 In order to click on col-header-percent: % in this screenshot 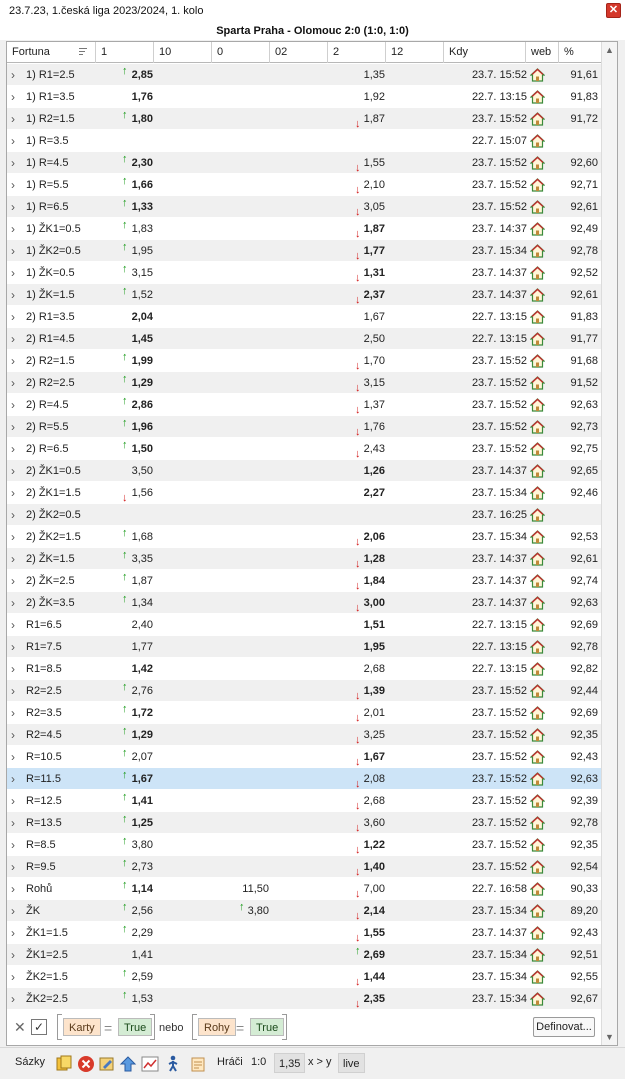, I will do `click(580, 52)`.